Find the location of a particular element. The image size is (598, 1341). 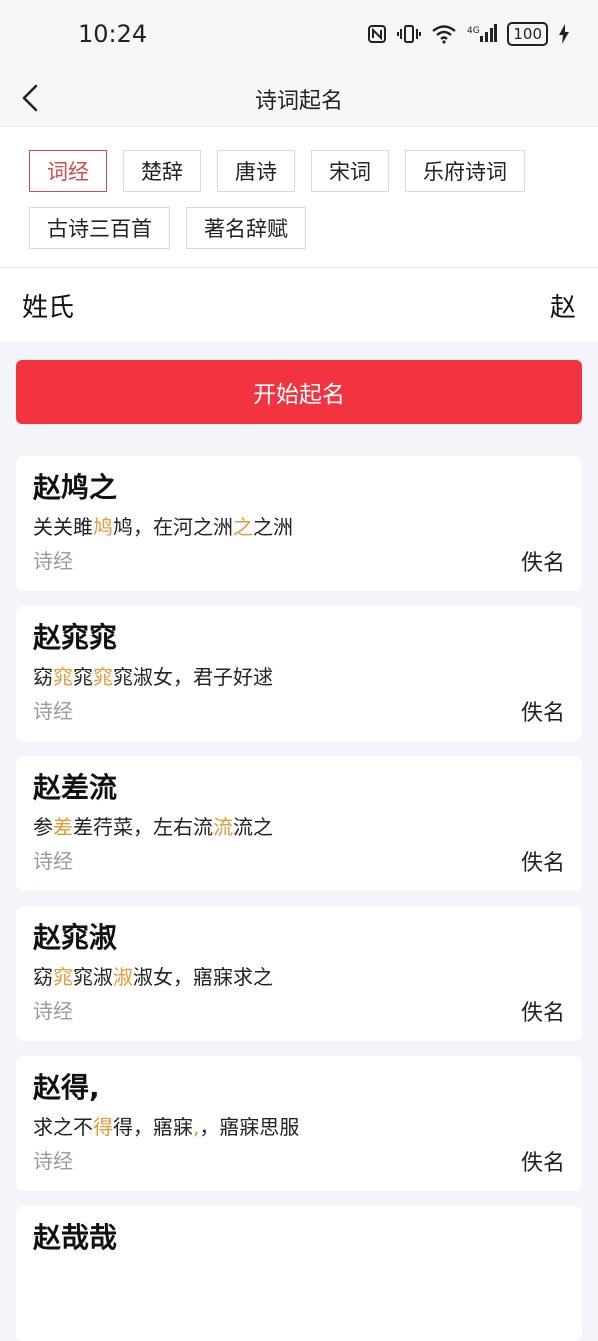

status-bar: 10:24 4G 100 is located at coordinates (299, 35).